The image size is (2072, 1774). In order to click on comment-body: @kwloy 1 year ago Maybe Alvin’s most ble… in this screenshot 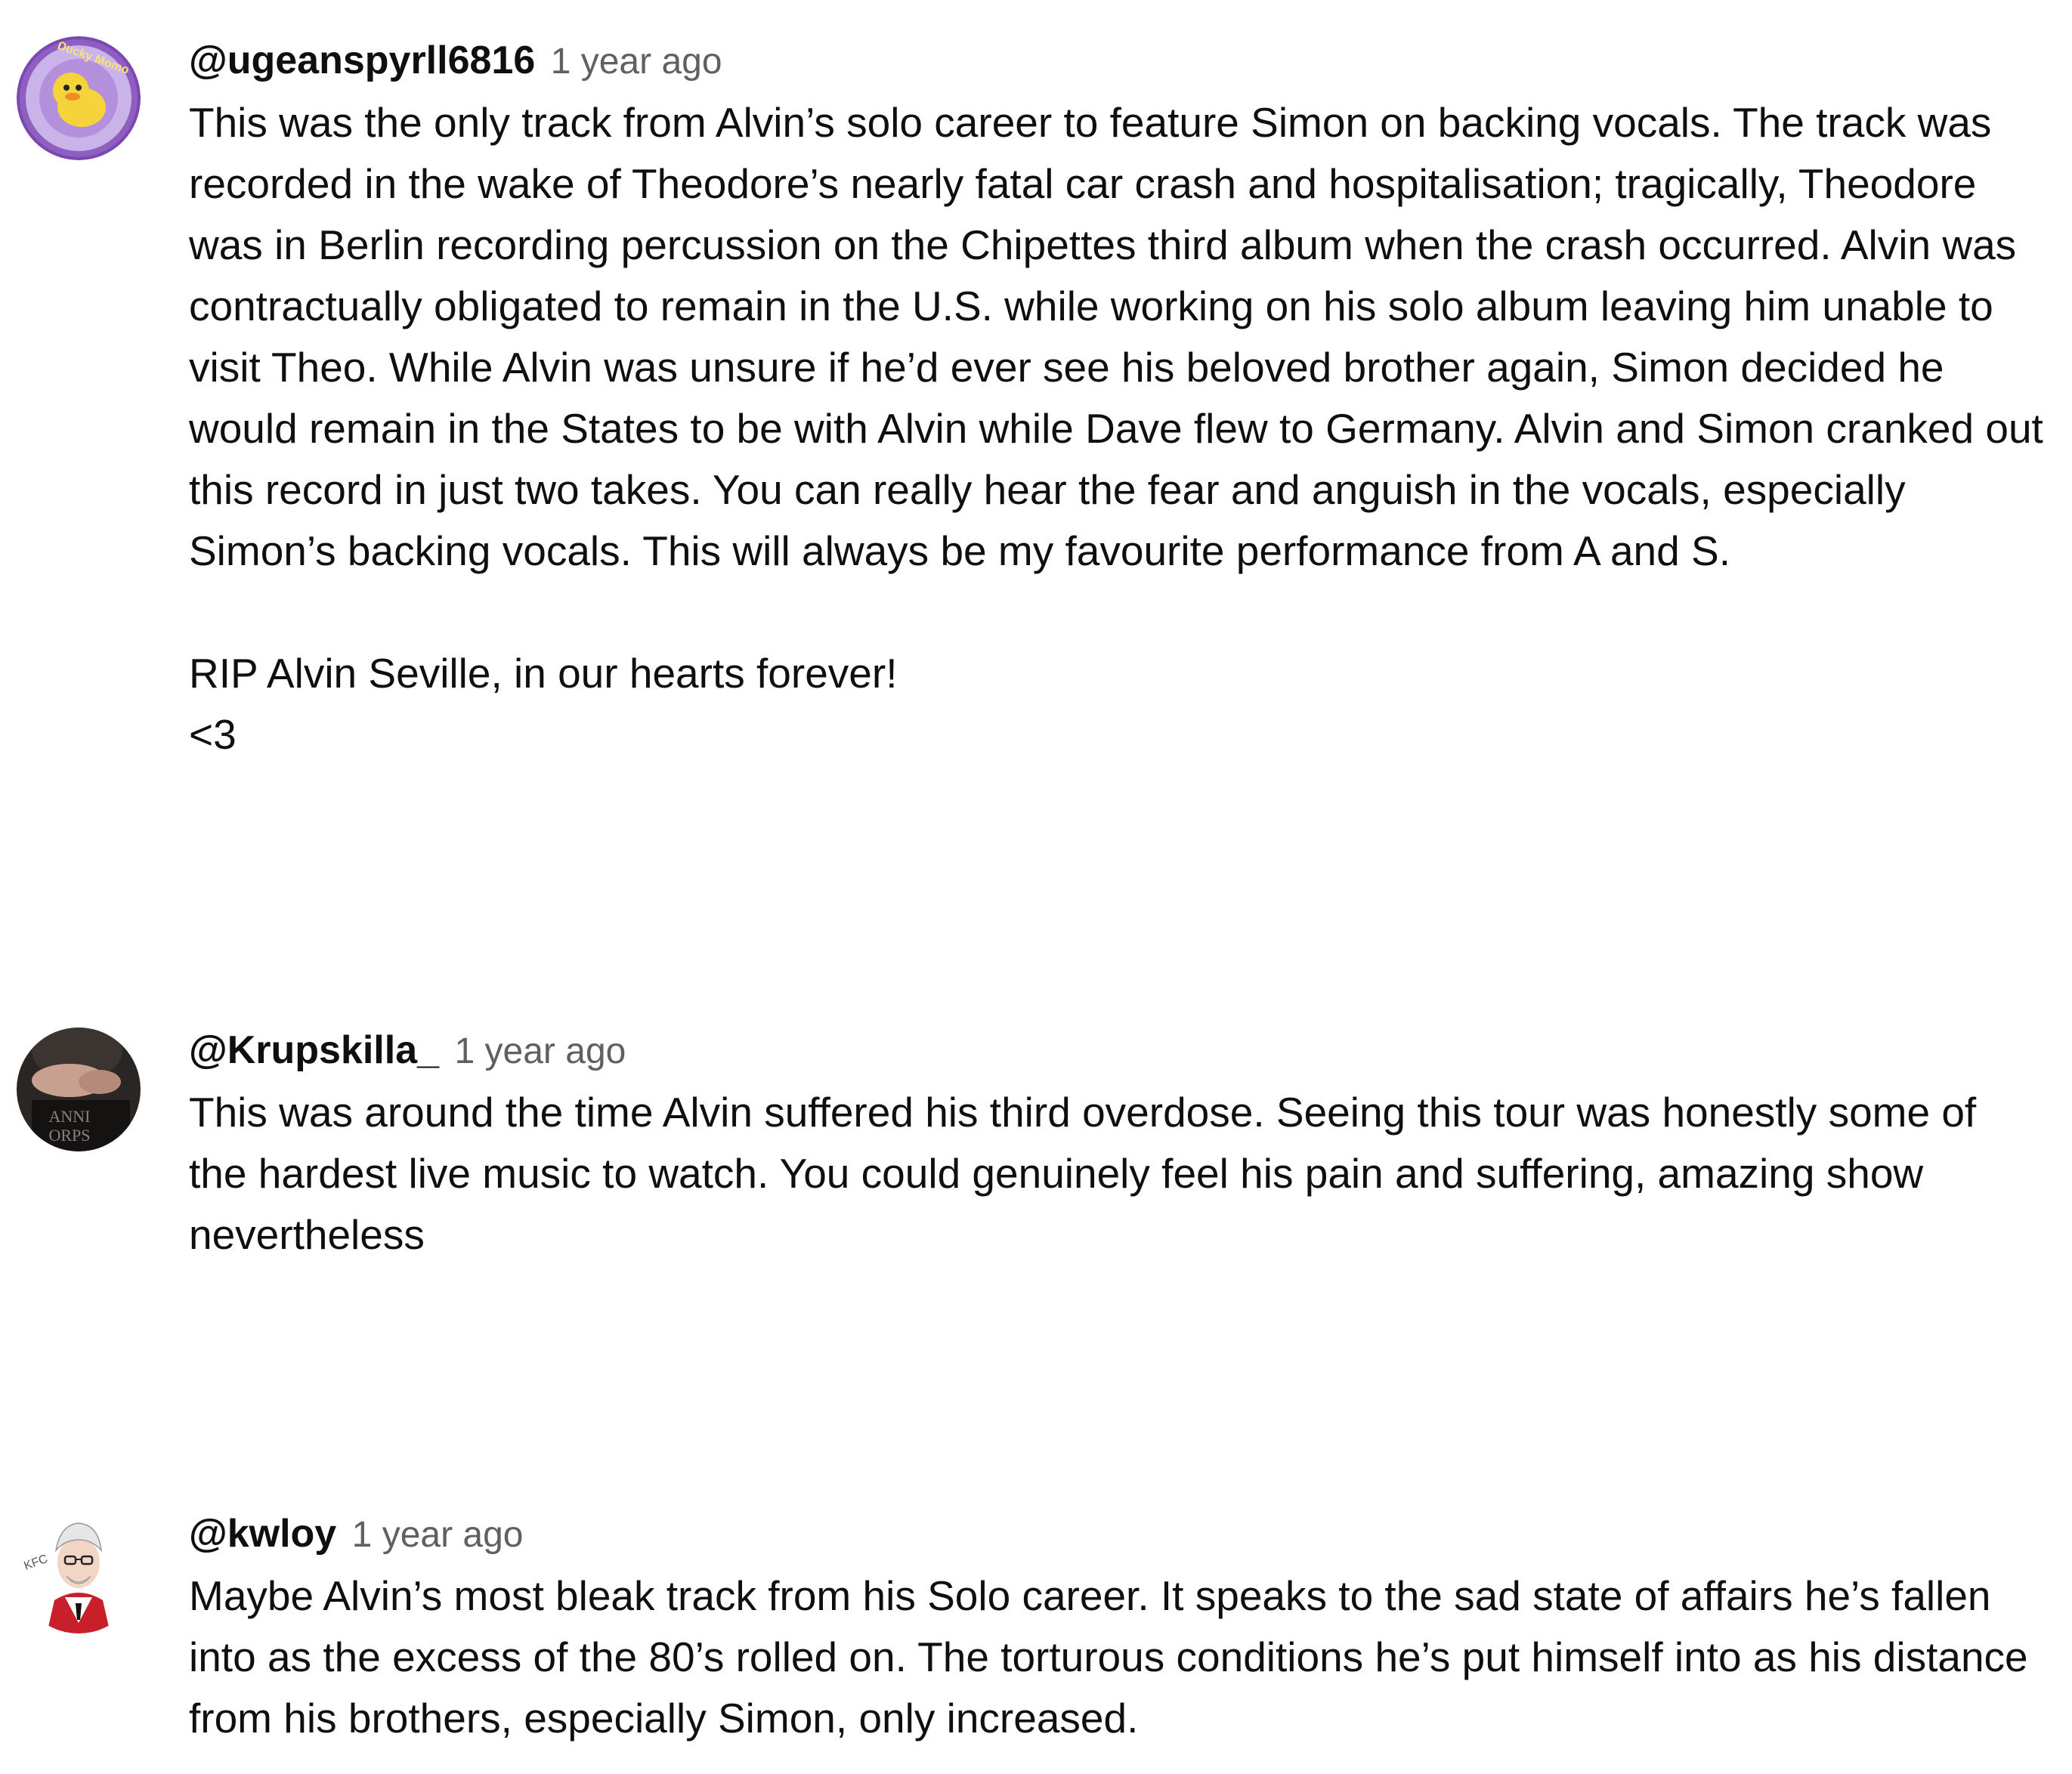, I will do `click(1116, 1626)`.